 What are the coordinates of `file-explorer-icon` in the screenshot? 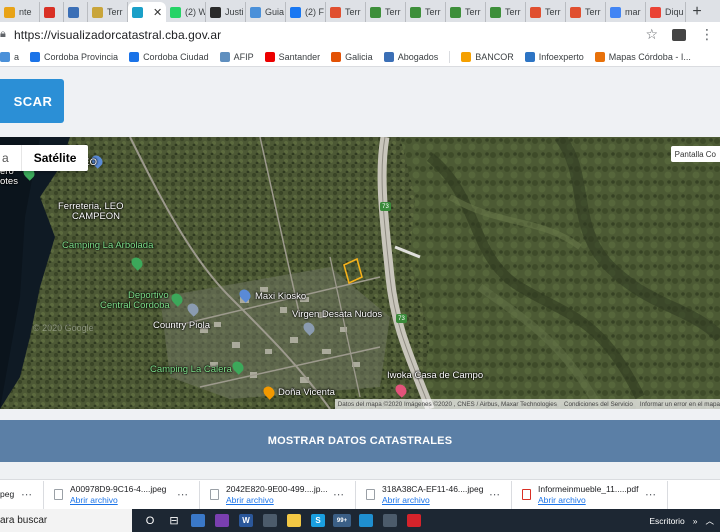 It's located at (294, 520).